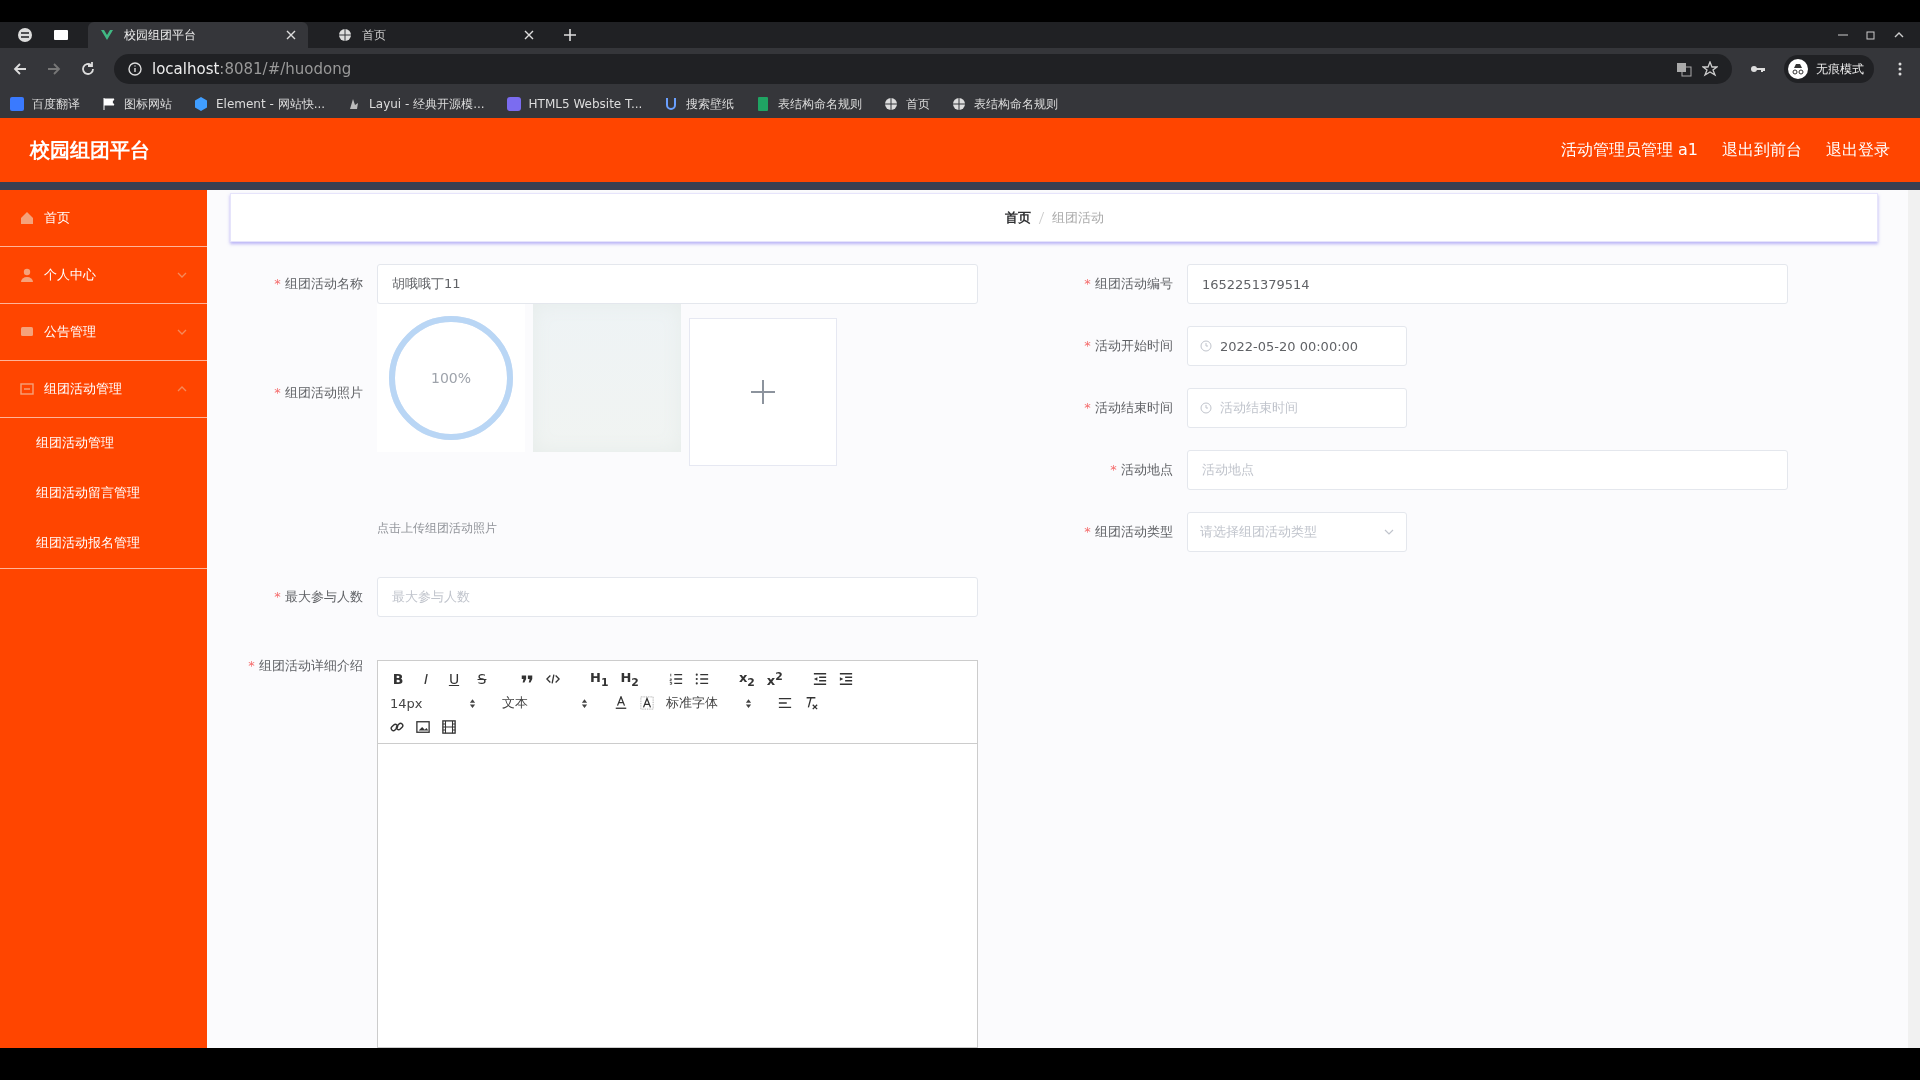  What do you see at coordinates (1871, 35) in the screenshot?
I see `restore-icon` at bounding box center [1871, 35].